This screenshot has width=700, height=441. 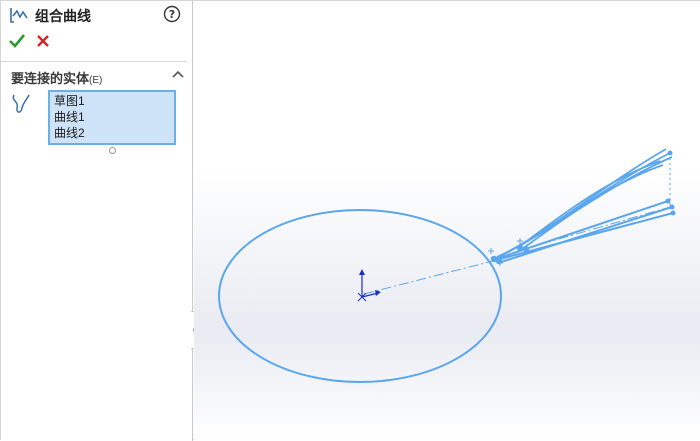 I want to click on cancel-button, so click(x=43, y=41).